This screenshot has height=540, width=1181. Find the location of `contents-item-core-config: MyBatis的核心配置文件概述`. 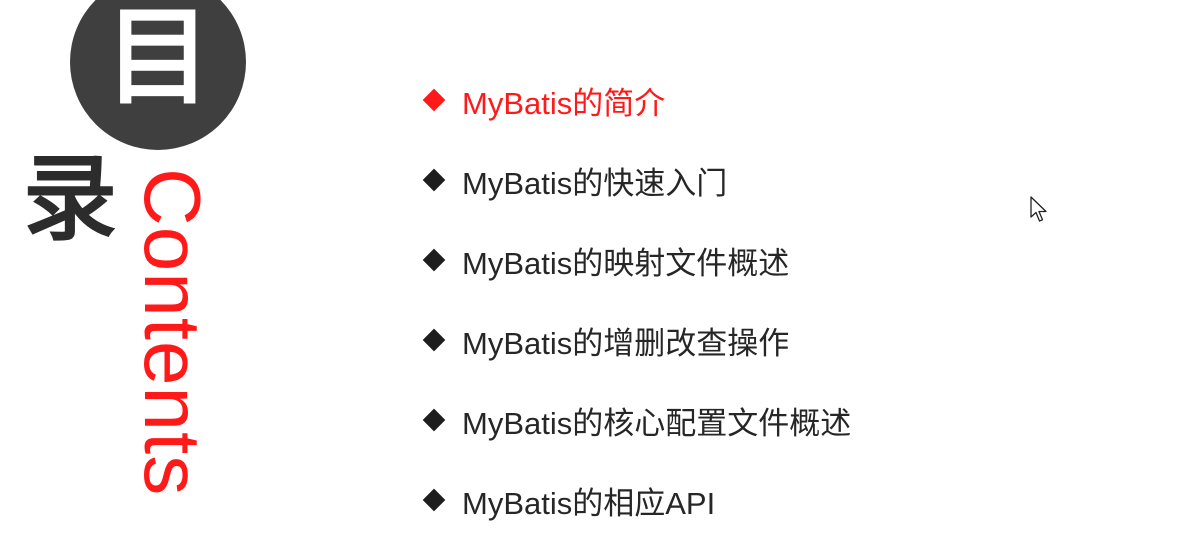

contents-item-core-config: MyBatis的核心配置文件概述 is located at coordinates (635, 420).